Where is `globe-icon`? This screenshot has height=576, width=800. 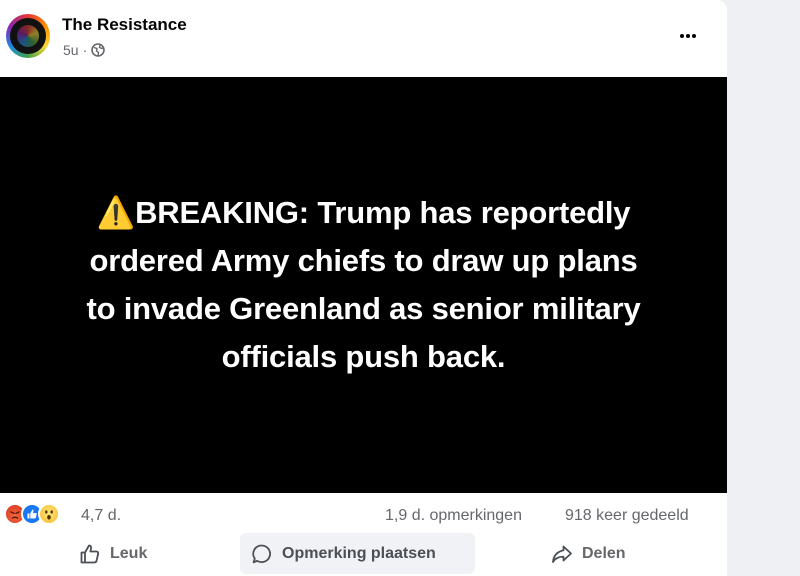
globe-icon is located at coordinates (98, 50).